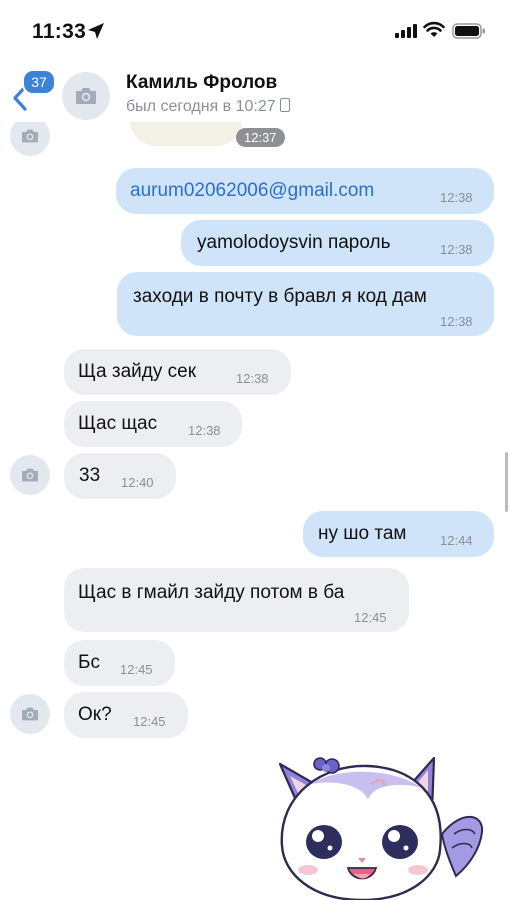  I want to click on contact-avatar, so click(86, 96).